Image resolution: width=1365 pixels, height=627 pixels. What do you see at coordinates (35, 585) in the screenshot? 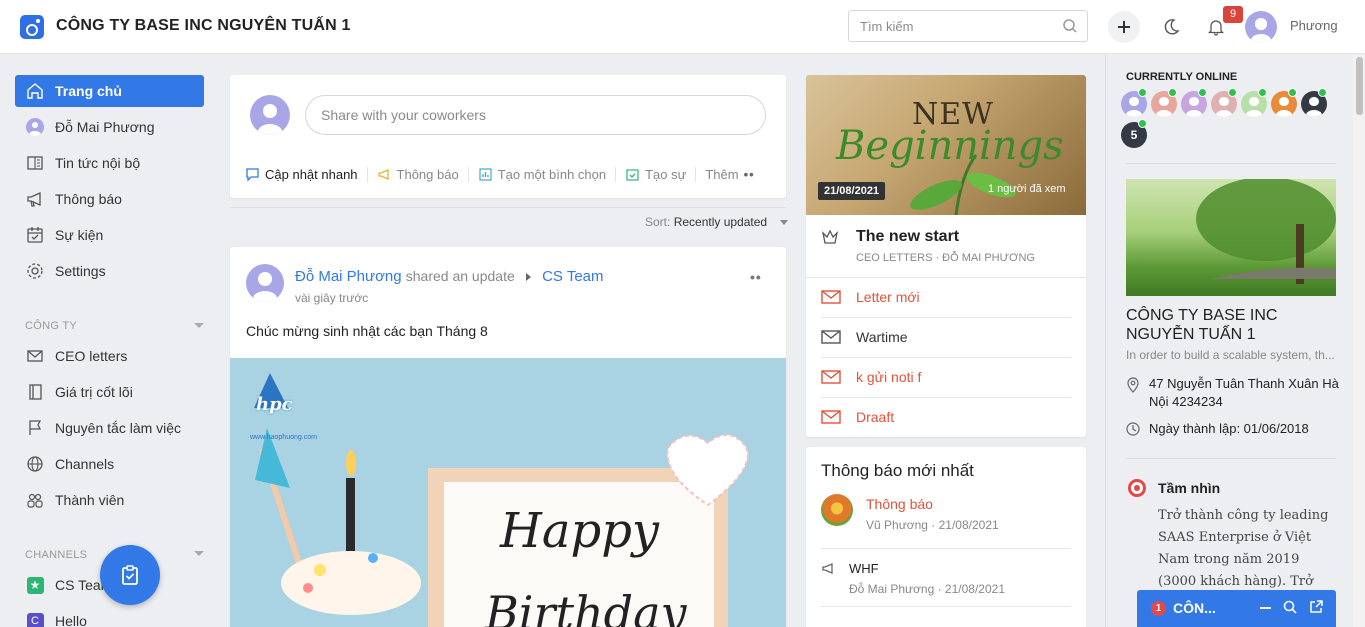
I see `star-icon: ★` at bounding box center [35, 585].